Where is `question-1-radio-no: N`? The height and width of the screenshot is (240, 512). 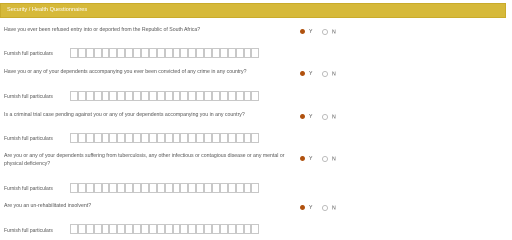 question-1-radio-no: N is located at coordinates (329, 32).